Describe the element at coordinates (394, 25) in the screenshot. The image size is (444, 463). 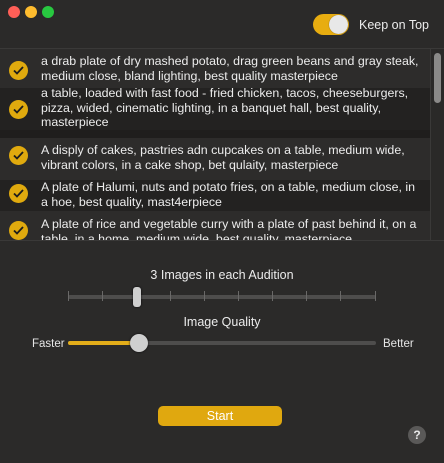
I see `keep-on-top-label: Keep on Top` at that location.